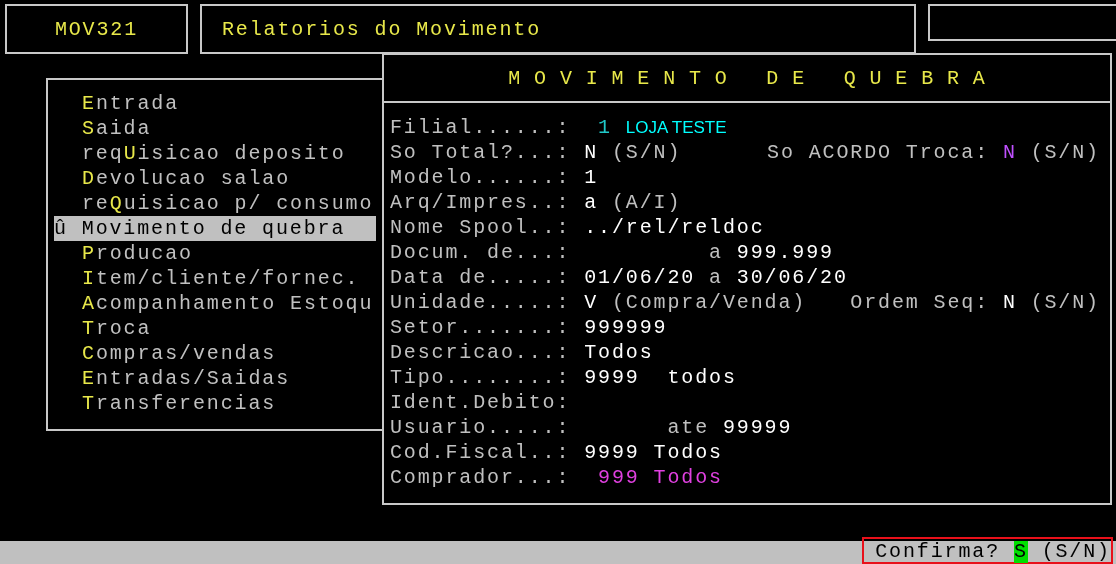  What do you see at coordinates (878, 152) in the screenshot?
I see `field-label: So ACORDO Troca:` at bounding box center [878, 152].